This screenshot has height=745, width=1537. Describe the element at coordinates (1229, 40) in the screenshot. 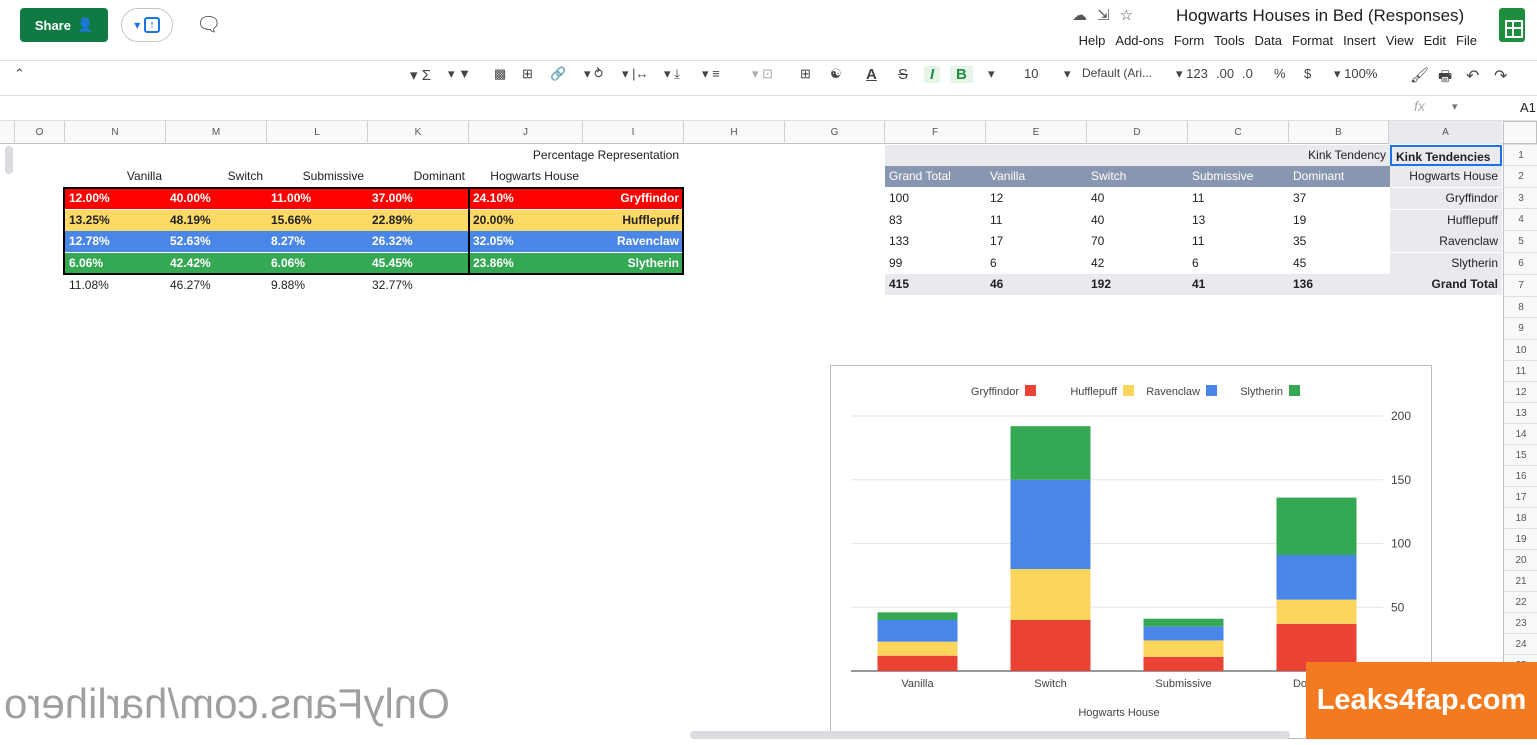

I see `menu-tools: Tools` at that location.